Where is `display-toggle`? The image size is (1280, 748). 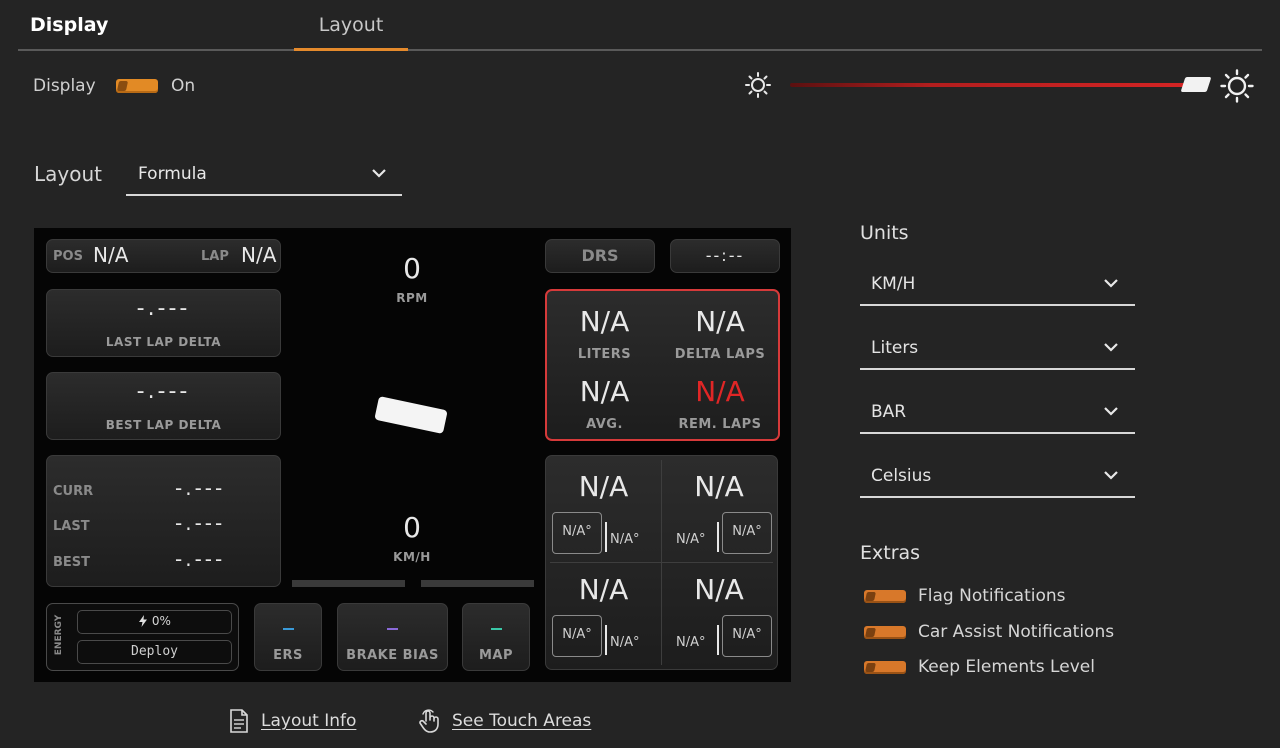 display-toggle is located at coordinates (137, 86).